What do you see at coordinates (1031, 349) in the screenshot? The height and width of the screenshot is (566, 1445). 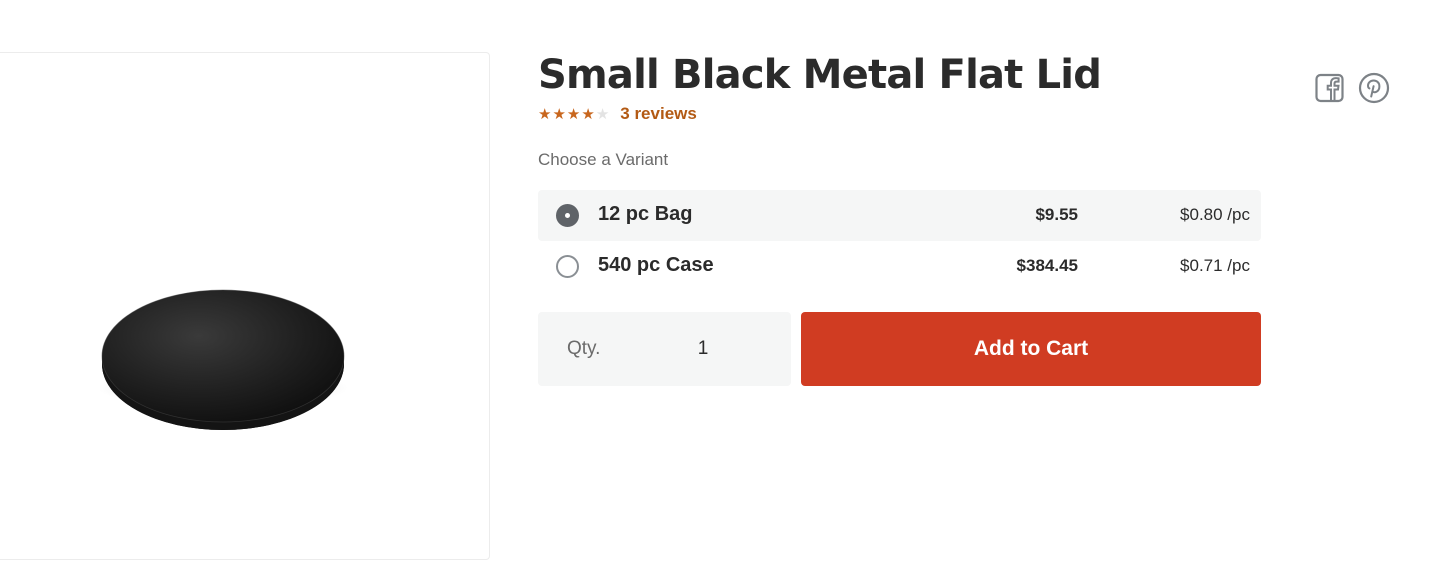 I see `add-to-cart-button: Add to Cart` at bounding box center [1031, 349].